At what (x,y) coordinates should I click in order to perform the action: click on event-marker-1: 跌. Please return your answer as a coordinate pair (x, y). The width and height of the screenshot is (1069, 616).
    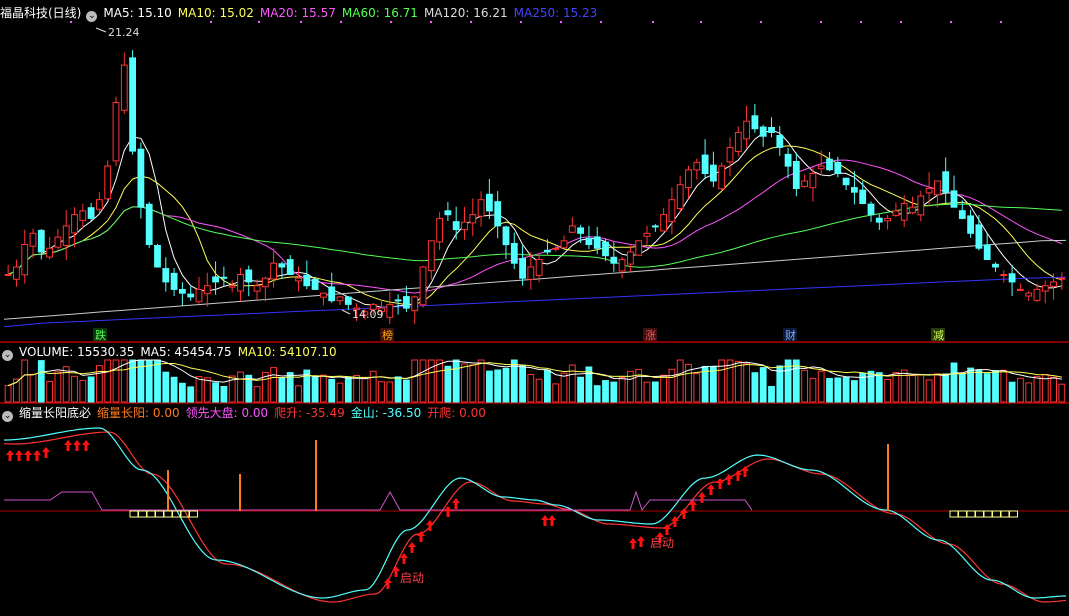
    Looking at the image, I should click on (100, 335).